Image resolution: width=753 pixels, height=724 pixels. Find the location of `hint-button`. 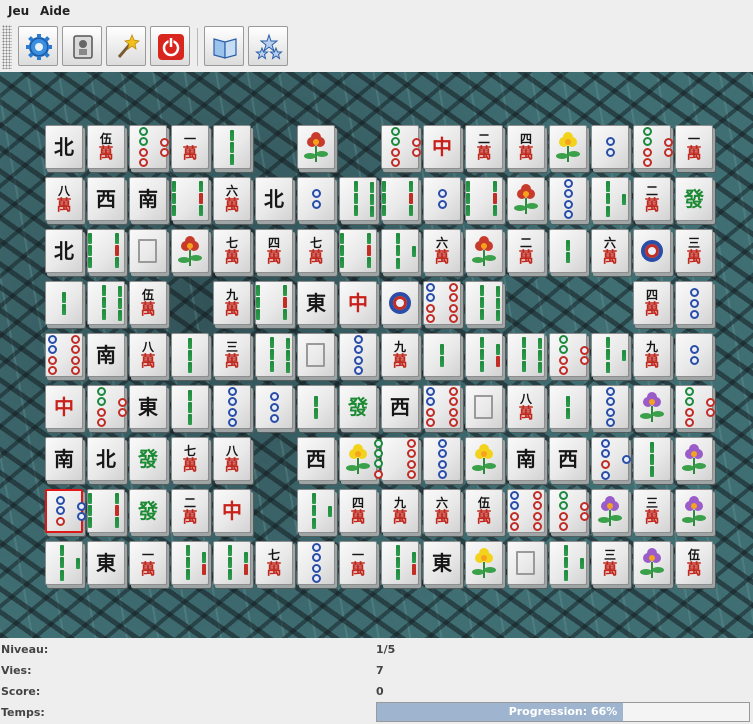

hint-button is located at coordinates (126, 46).